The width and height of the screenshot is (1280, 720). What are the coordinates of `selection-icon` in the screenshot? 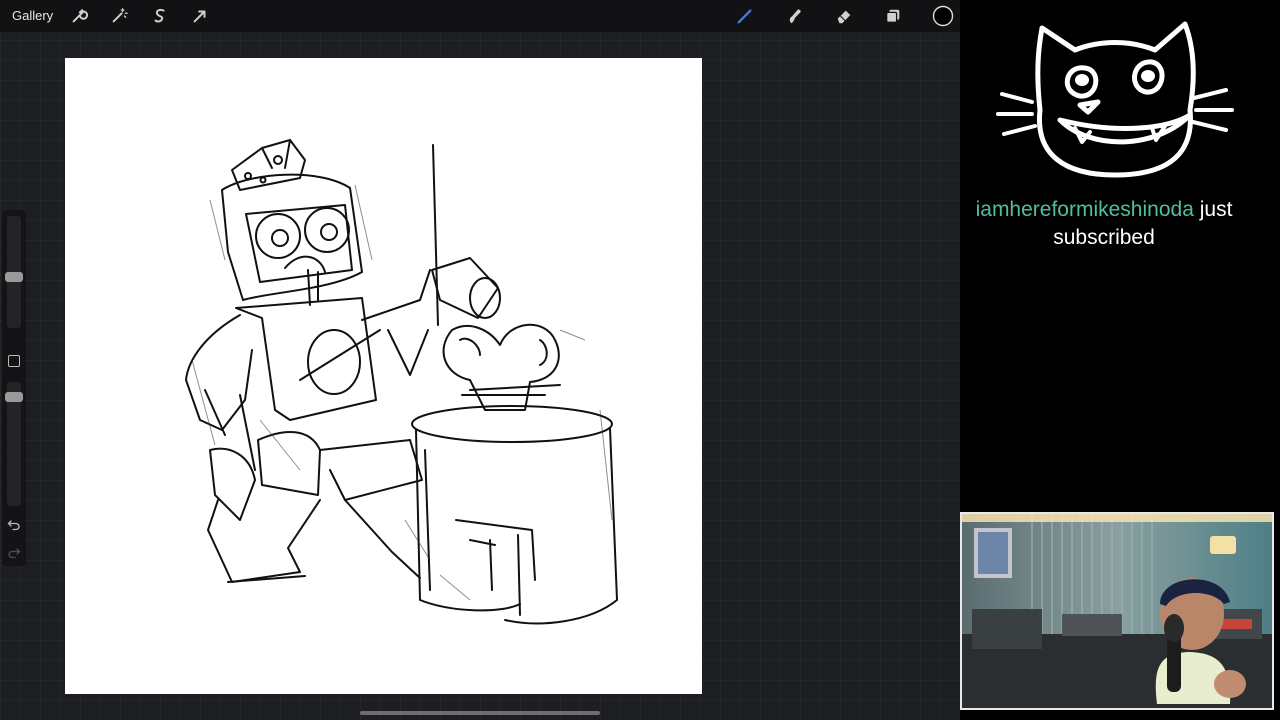 It's located at (159, 15).